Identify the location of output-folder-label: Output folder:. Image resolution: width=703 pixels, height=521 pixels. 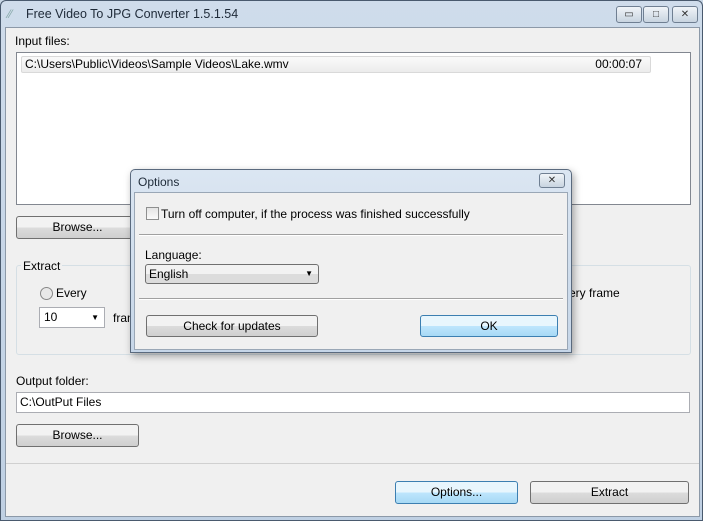
(52, 381).